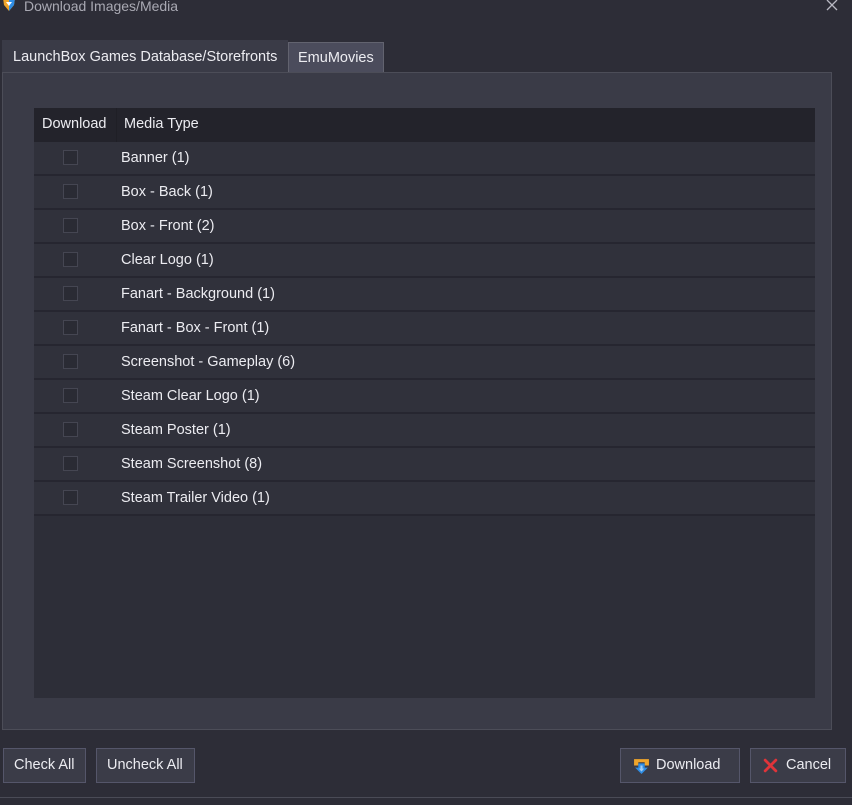 This screenshot has width=852, height=805. I want to click on cancel-button: Cancel, so click(798, 765).